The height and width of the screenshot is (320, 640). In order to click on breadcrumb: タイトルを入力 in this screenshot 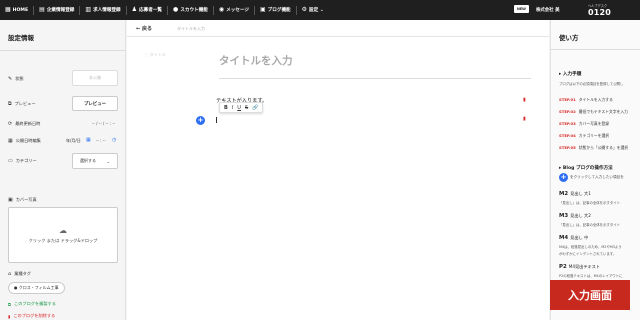, I will do `click(191, 28)`.